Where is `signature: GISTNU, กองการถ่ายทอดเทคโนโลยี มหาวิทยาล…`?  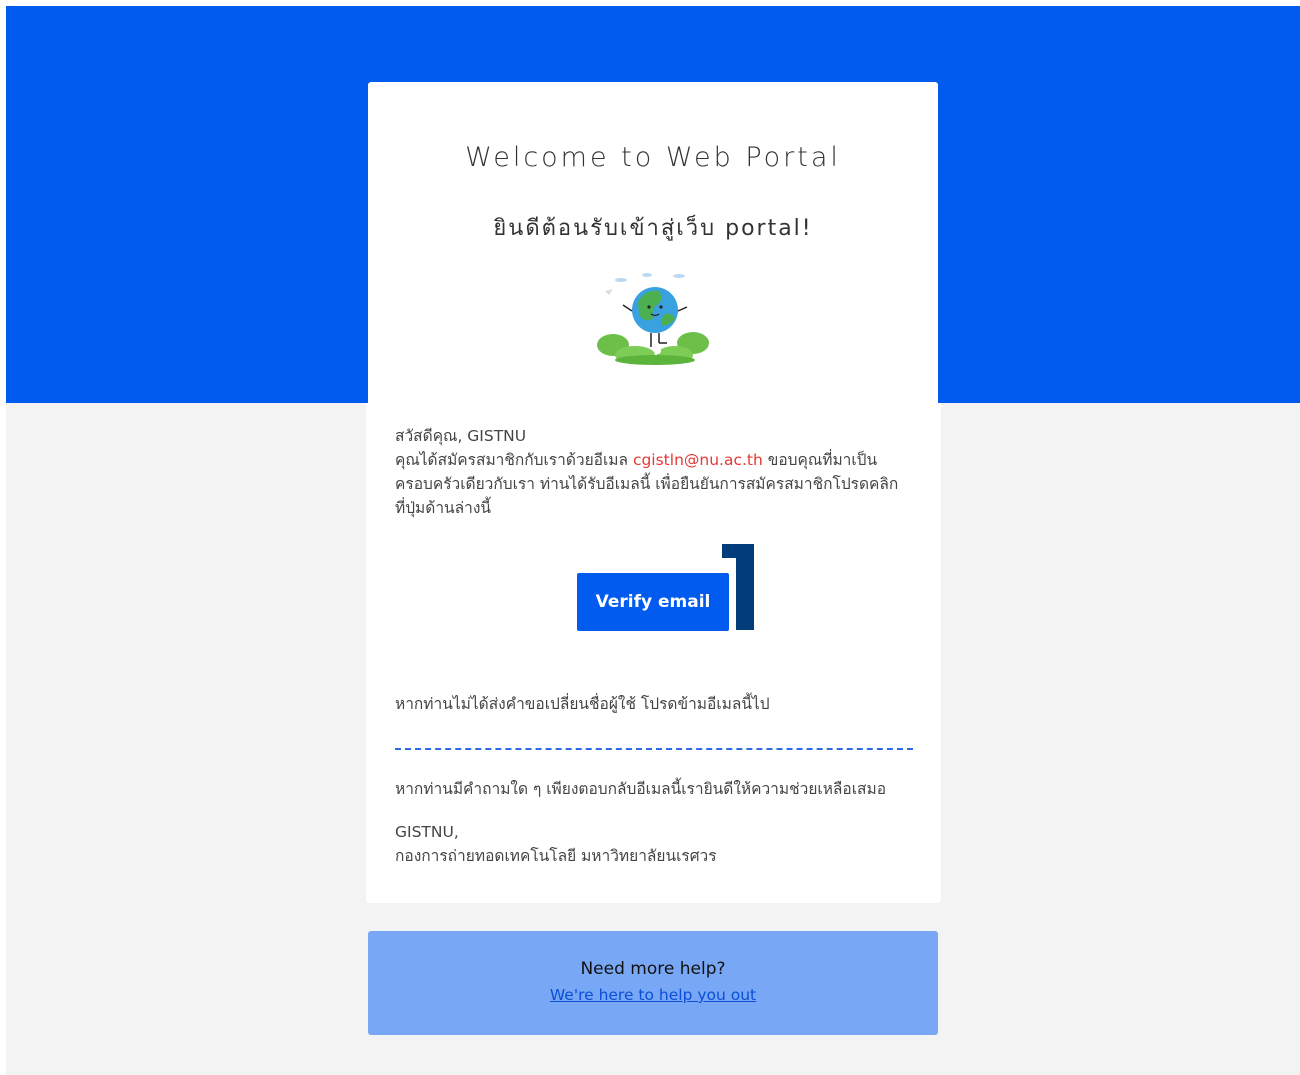
signature: GISTNU, กองการถ่ายทอดเทคโนโลยี มหาวิทยาล… is located at coordinates (657, 844).